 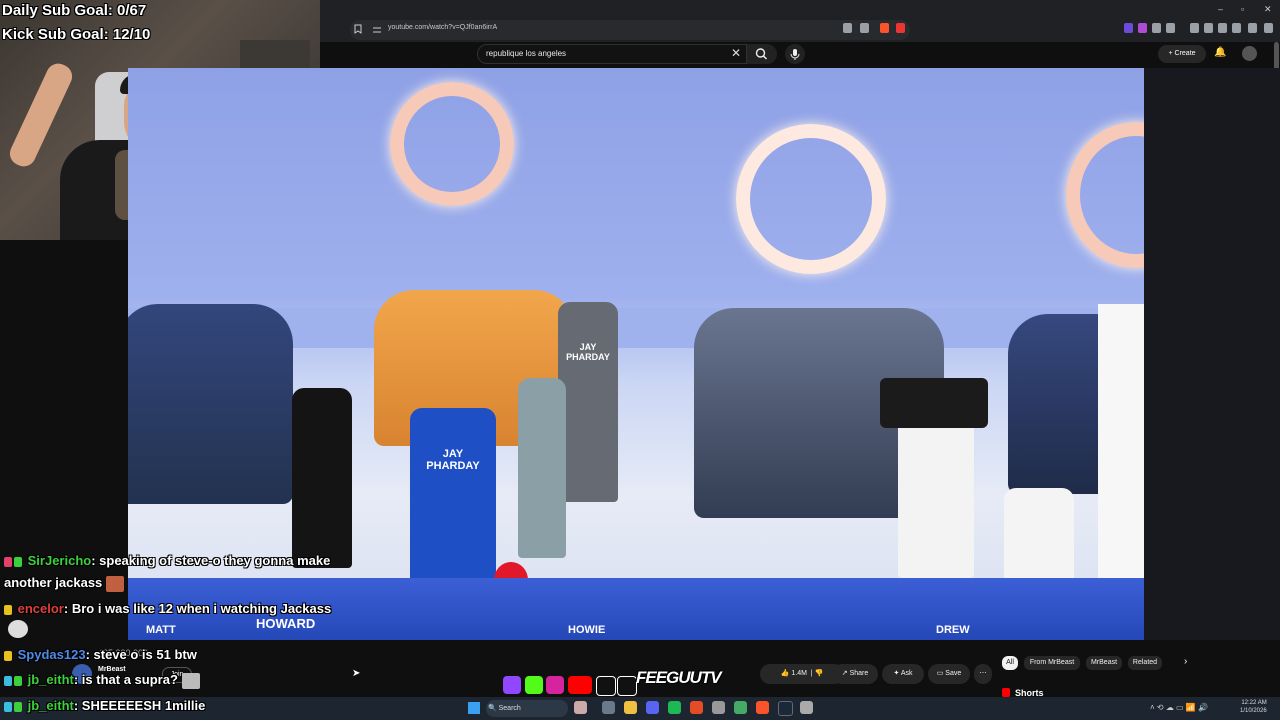 I want to click on chat-text: : speaking of steve-o they gonna make, so click(x=211, y=560).